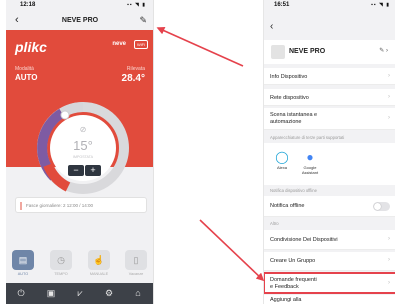  I want to click on dial-handle, so click(65, 115).